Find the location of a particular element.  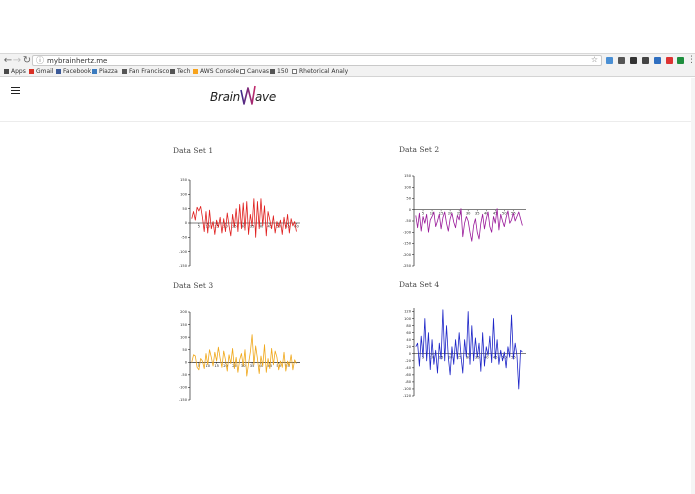

chart-title-3: Data Set 3 is located at coordinates (193, 285).